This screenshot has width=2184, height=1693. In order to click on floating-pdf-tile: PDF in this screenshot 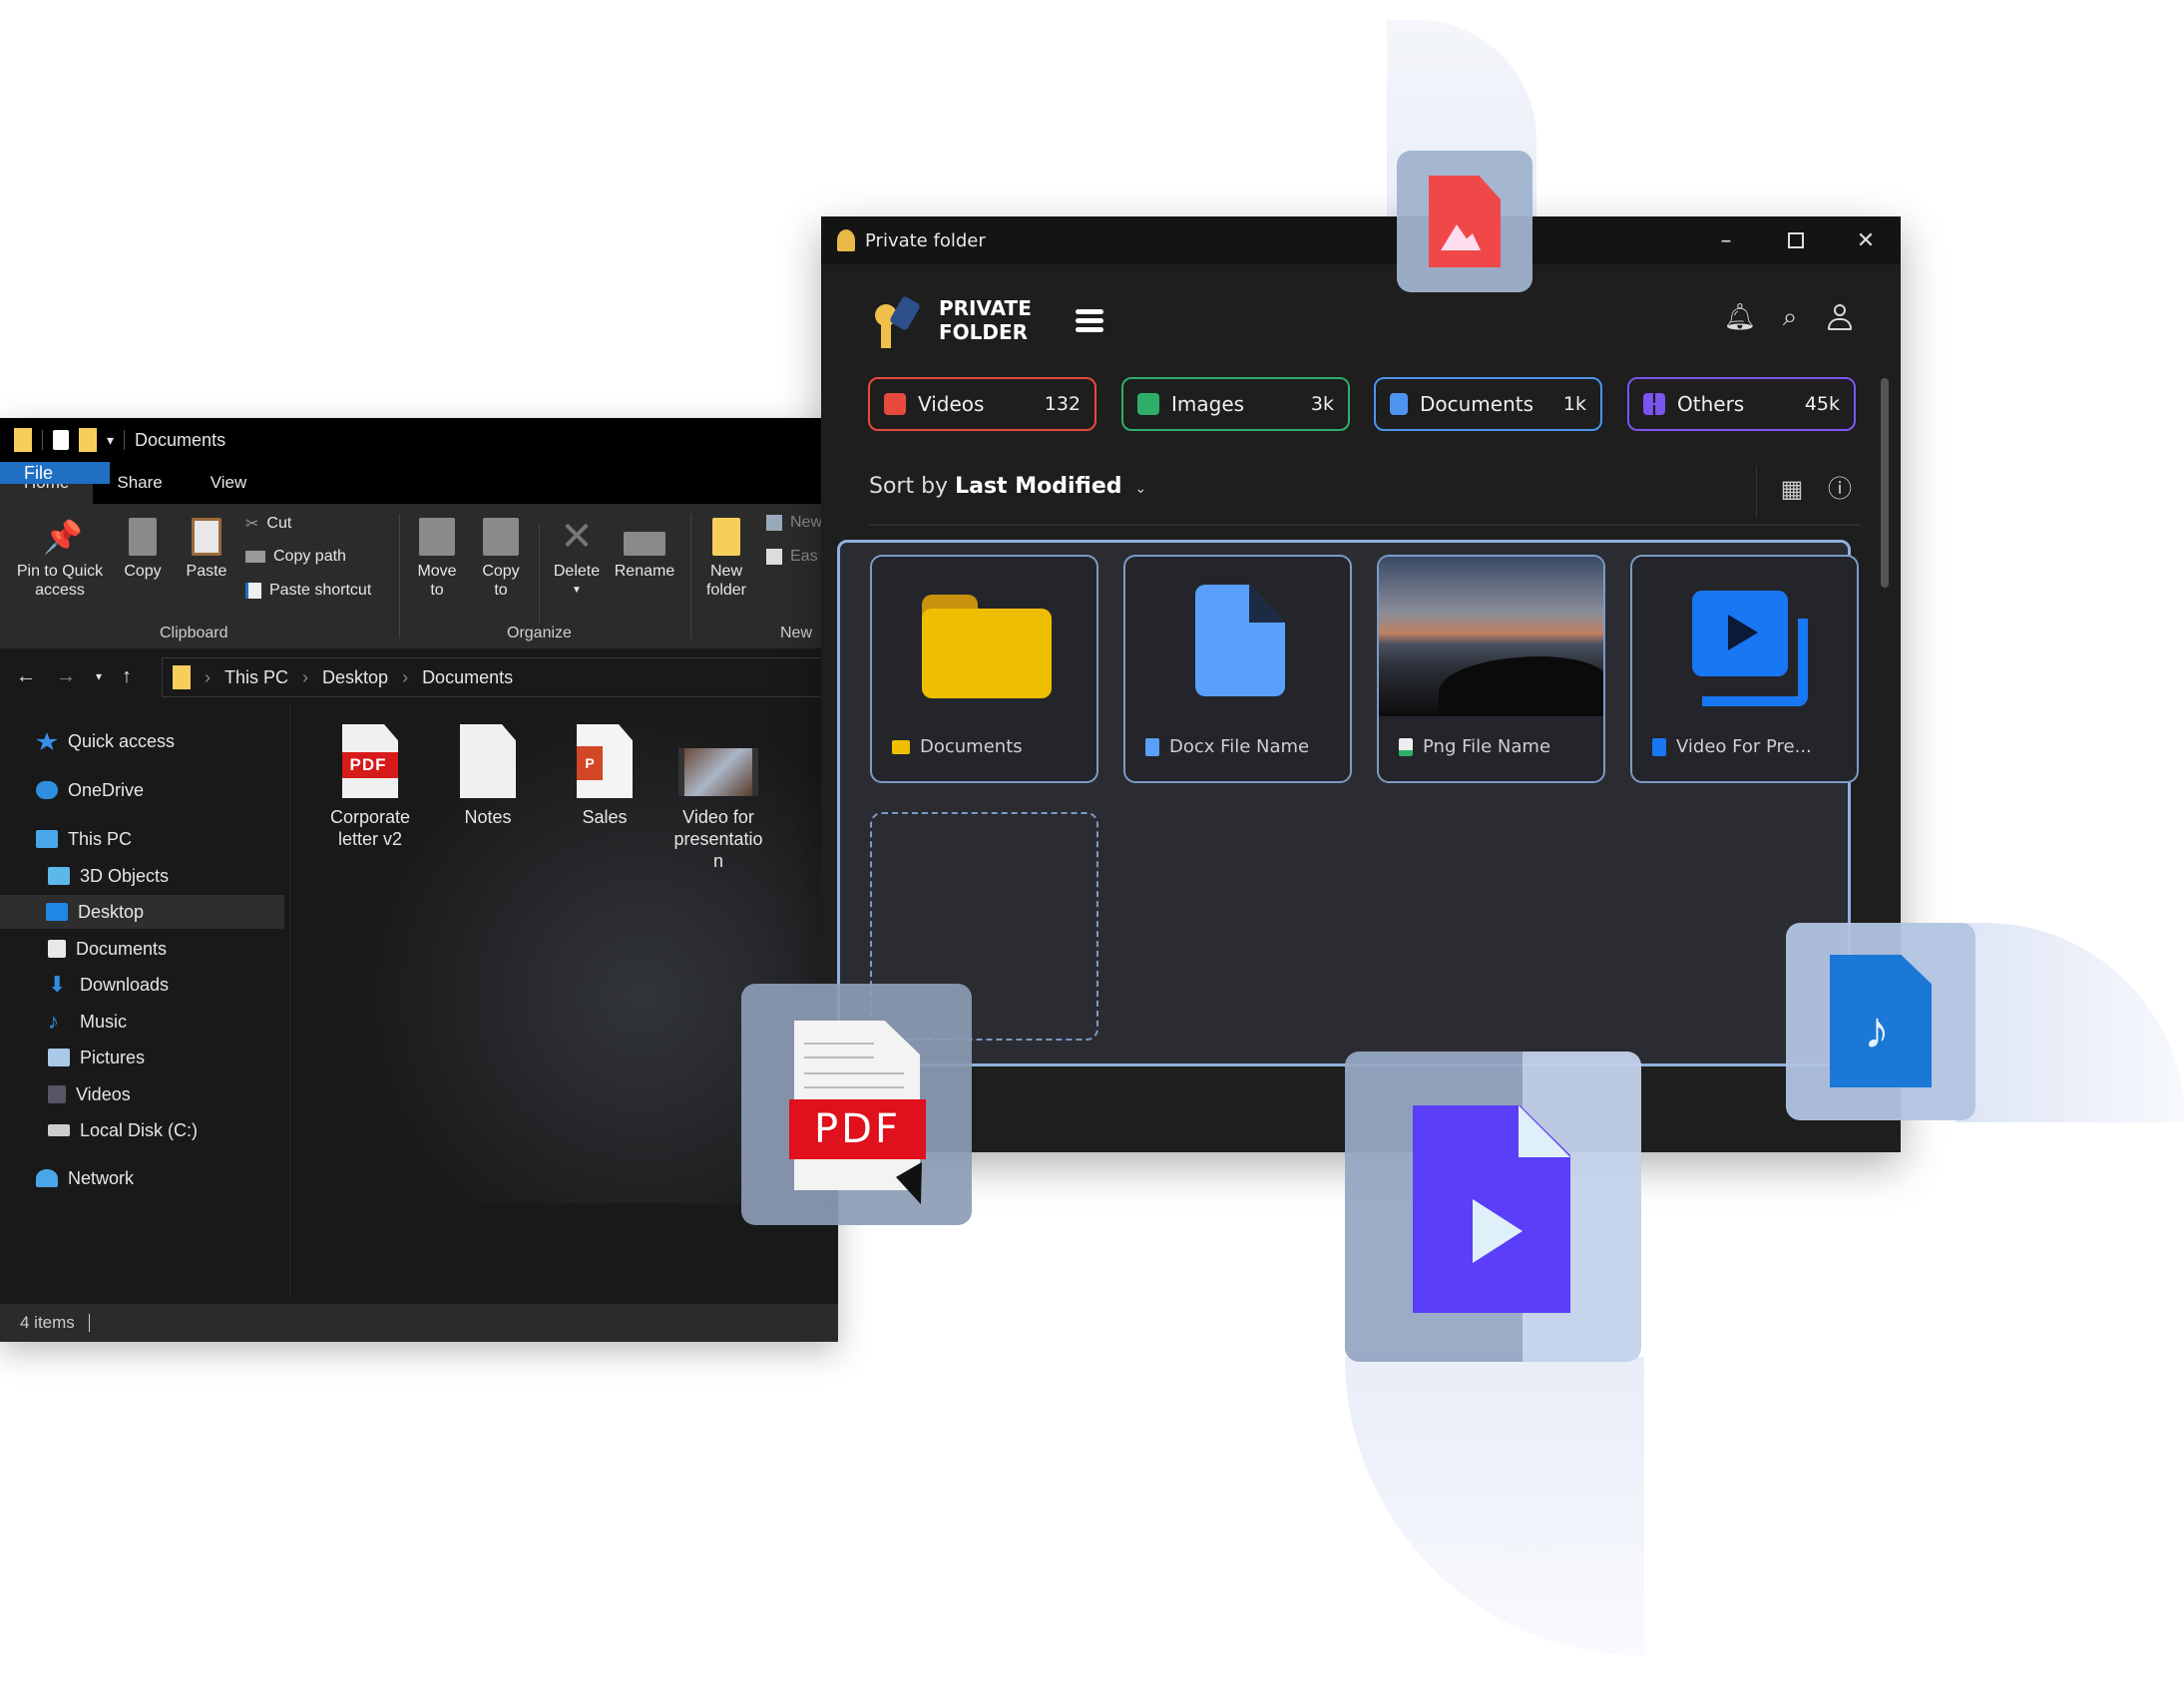, I will do `click(856, 1104)`.